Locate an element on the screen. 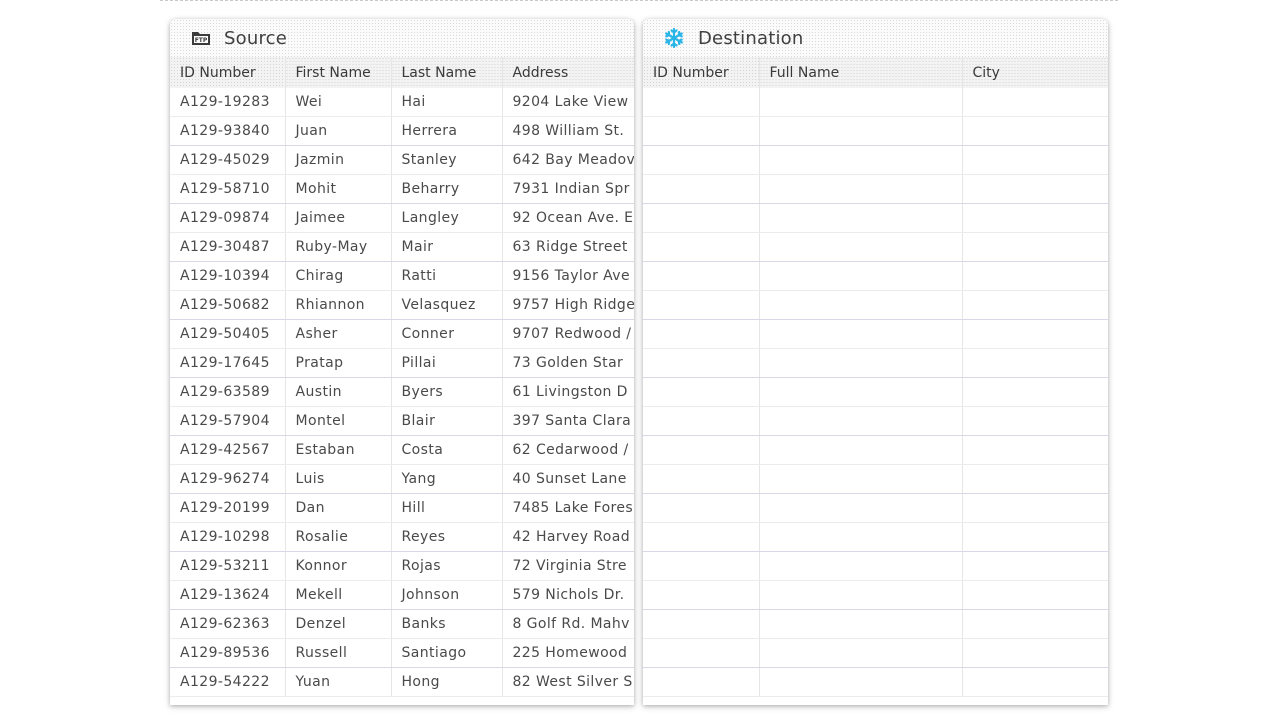 Image resolution: width=1280 pixels, height=720 pixels. table-cell: Reyes is located at coordinates (447, 537).